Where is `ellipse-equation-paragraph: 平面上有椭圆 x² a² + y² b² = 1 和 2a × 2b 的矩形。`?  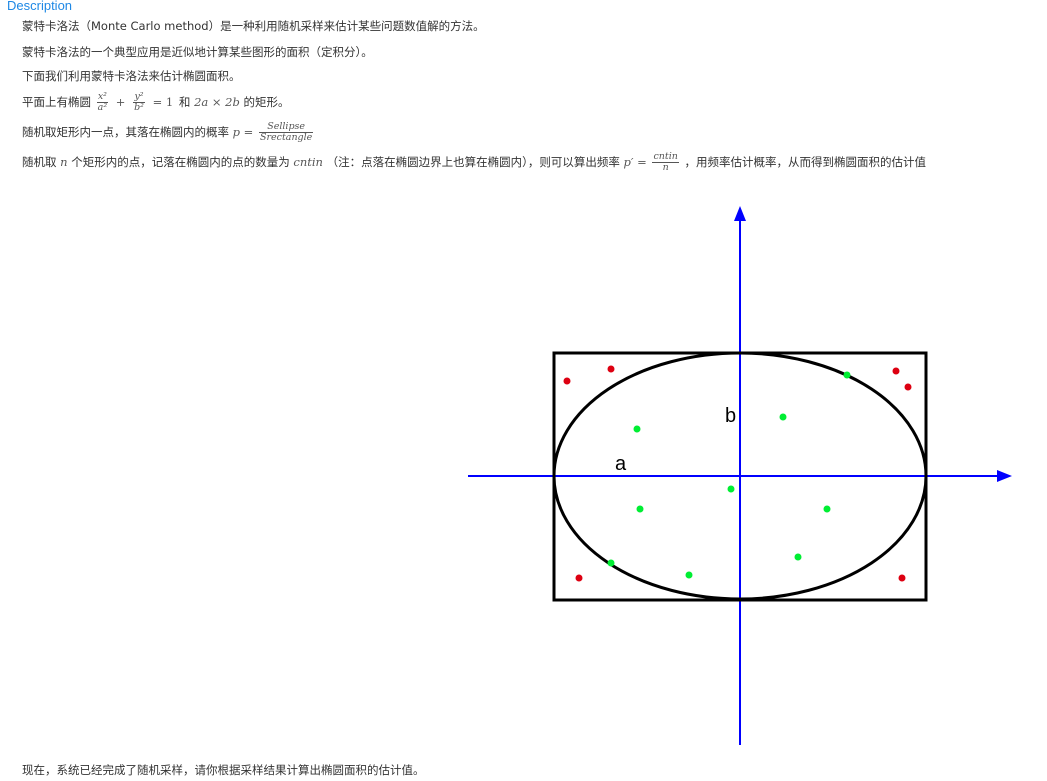
ellipse-equation-paragraph: 平面上有椭圆 x² a² + y² b² = 1 和 2a × 2b 的矩形。 is located at coordinates (156, 102).